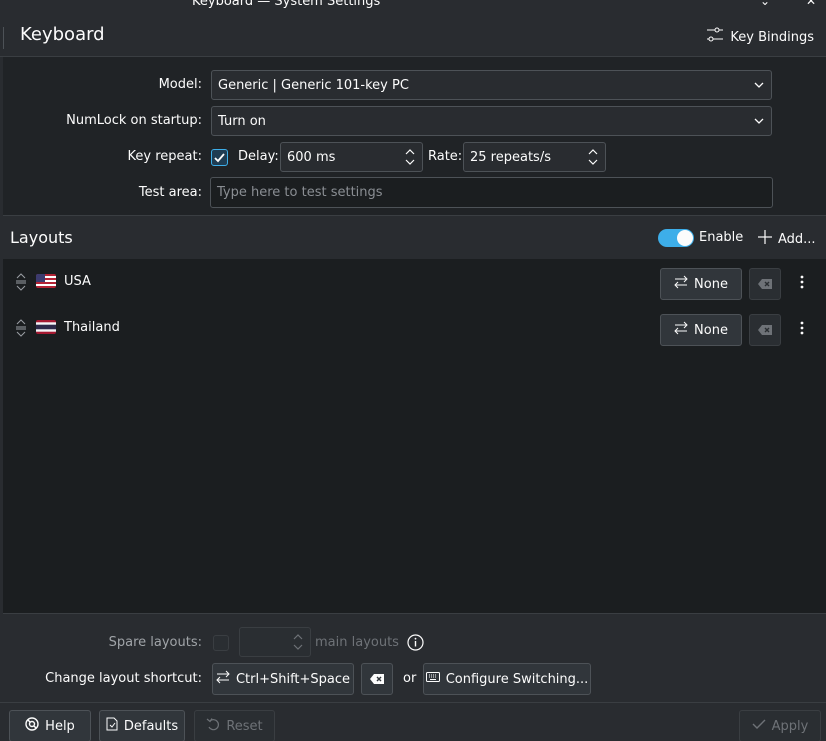 This screenshot has height=741, width=826. What do you see at coordinates (715, 37) in the screenshot?
I see `sliders-icon` at bounding box center [715, 37].